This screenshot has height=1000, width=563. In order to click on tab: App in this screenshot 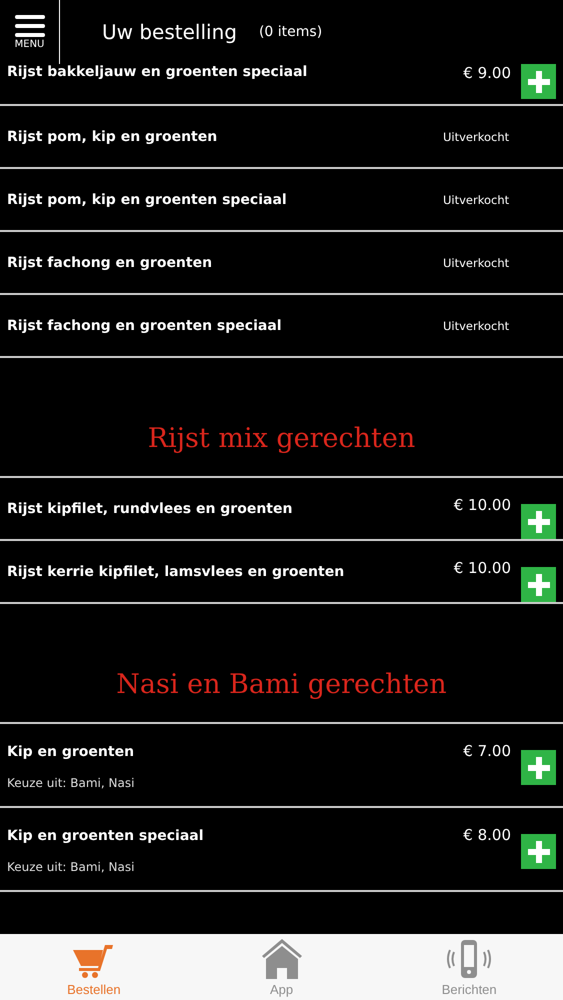, I will do `click(282, 967)`.